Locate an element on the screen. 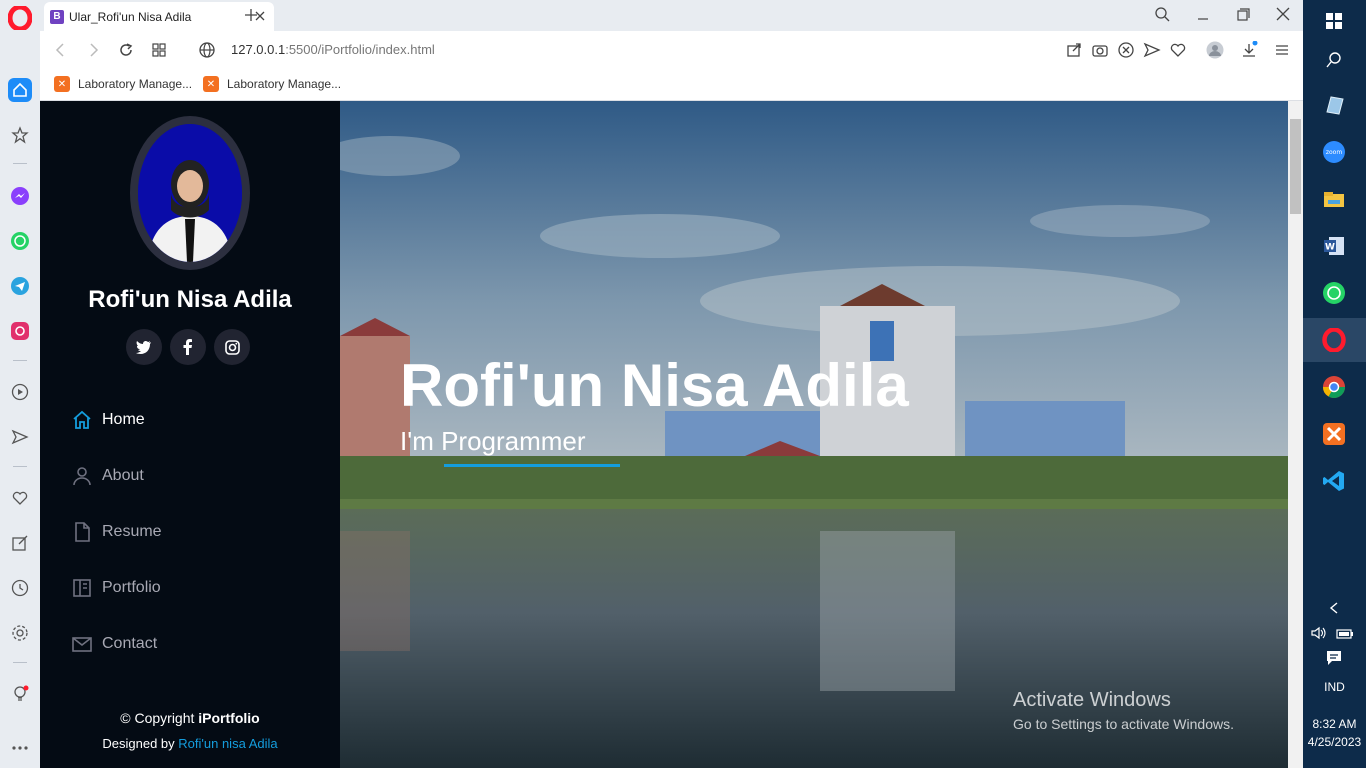 This screenshot has width=1366, height=768. tablet-app-icon is located at coordinates (1334, 105).